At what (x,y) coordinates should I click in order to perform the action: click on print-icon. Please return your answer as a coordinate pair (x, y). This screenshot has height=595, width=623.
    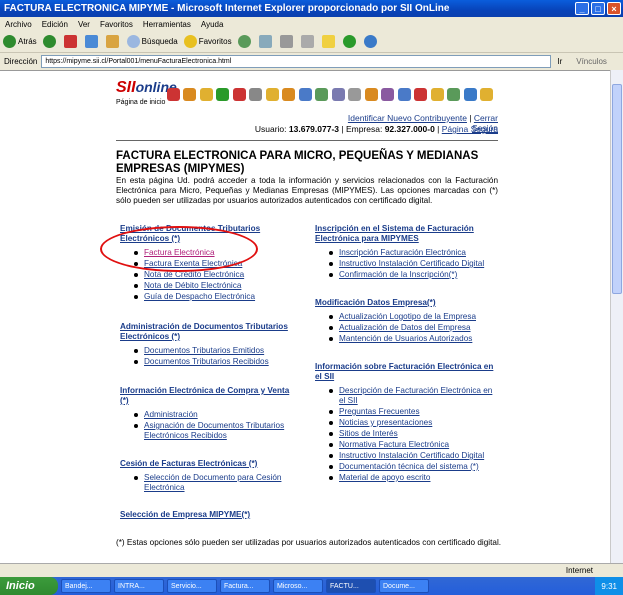
    Looking at the image, I should click on (286, 41).